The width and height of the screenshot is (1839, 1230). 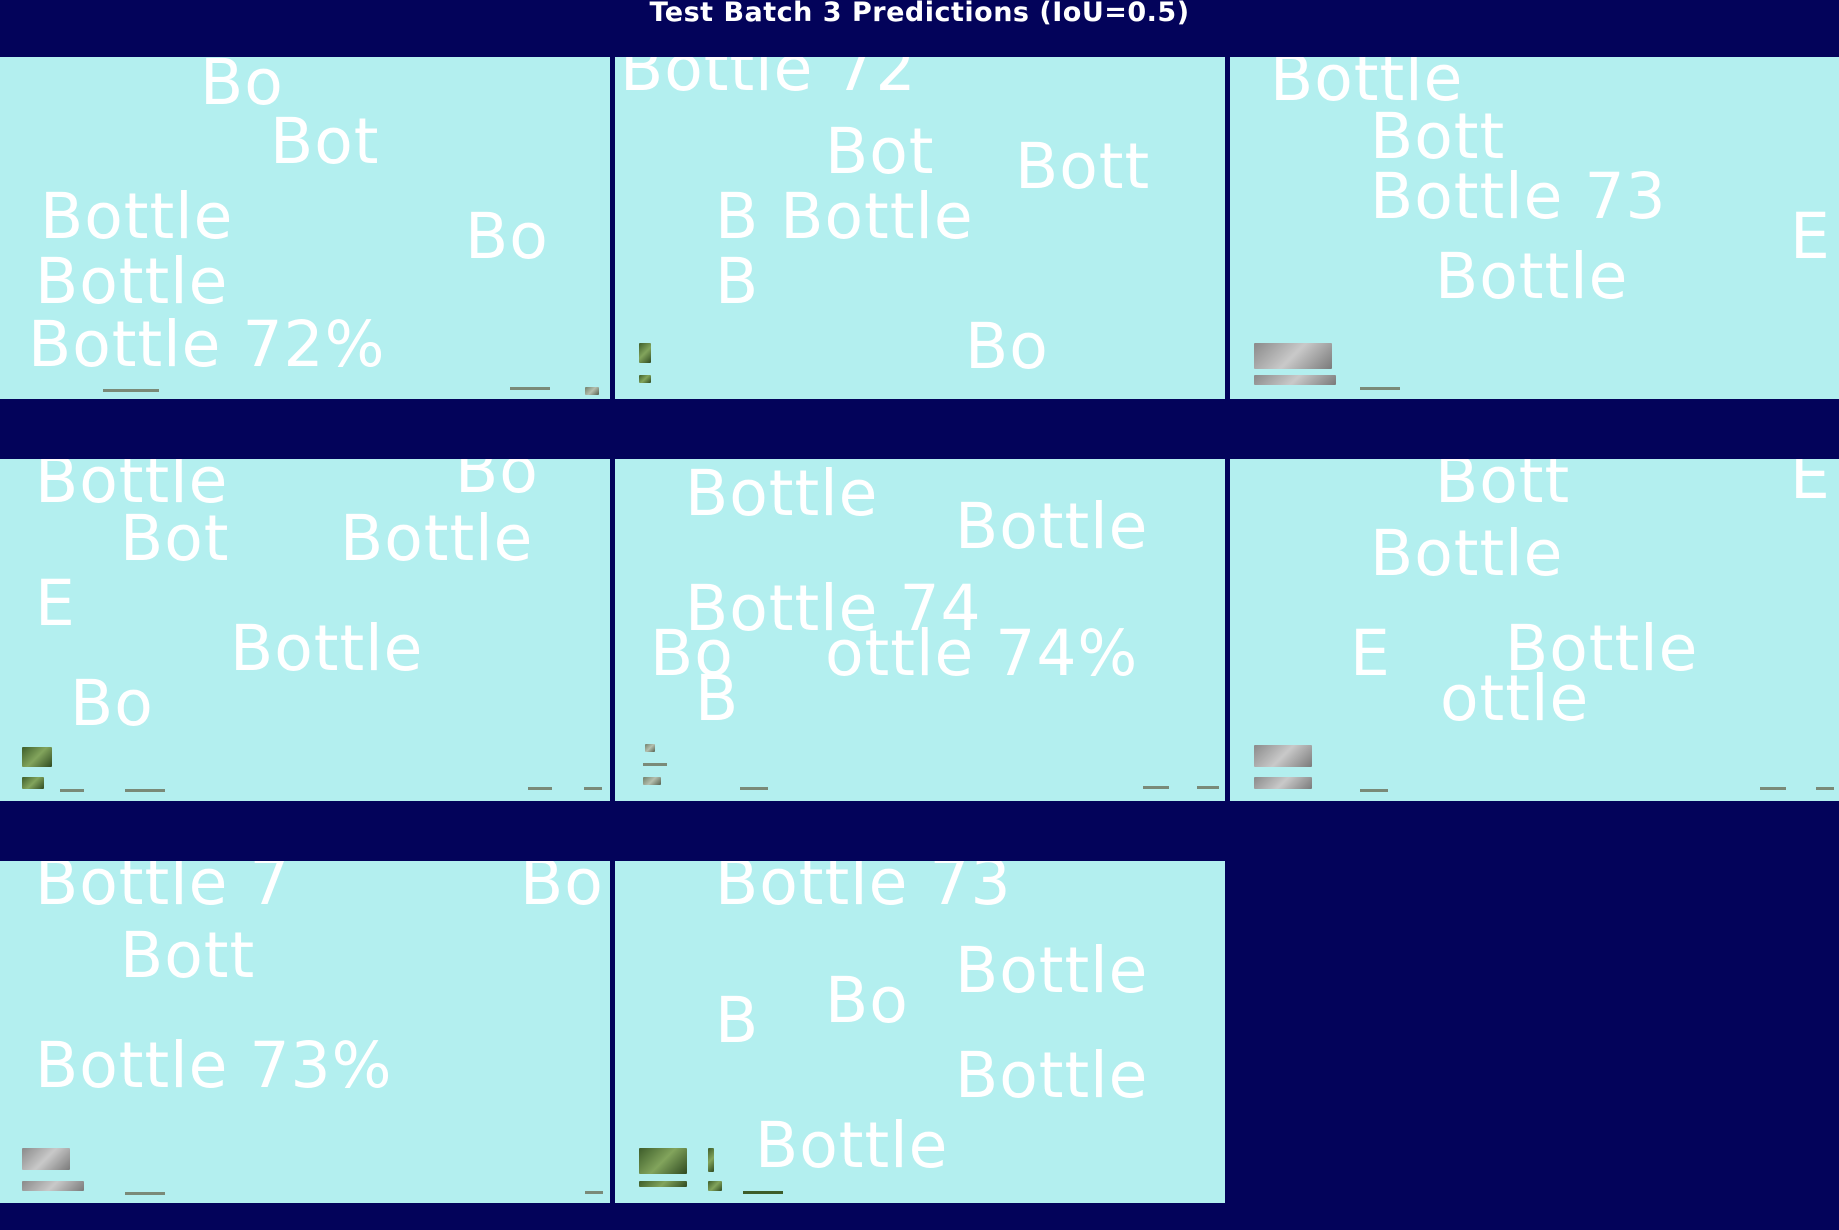 What do you see at coordinates (305, 228) in the screenshot?
I see `prediction-panel-1: Bo Bot Bottle Bo Bottle Bottle 72%` at bounding box center [305, 228].